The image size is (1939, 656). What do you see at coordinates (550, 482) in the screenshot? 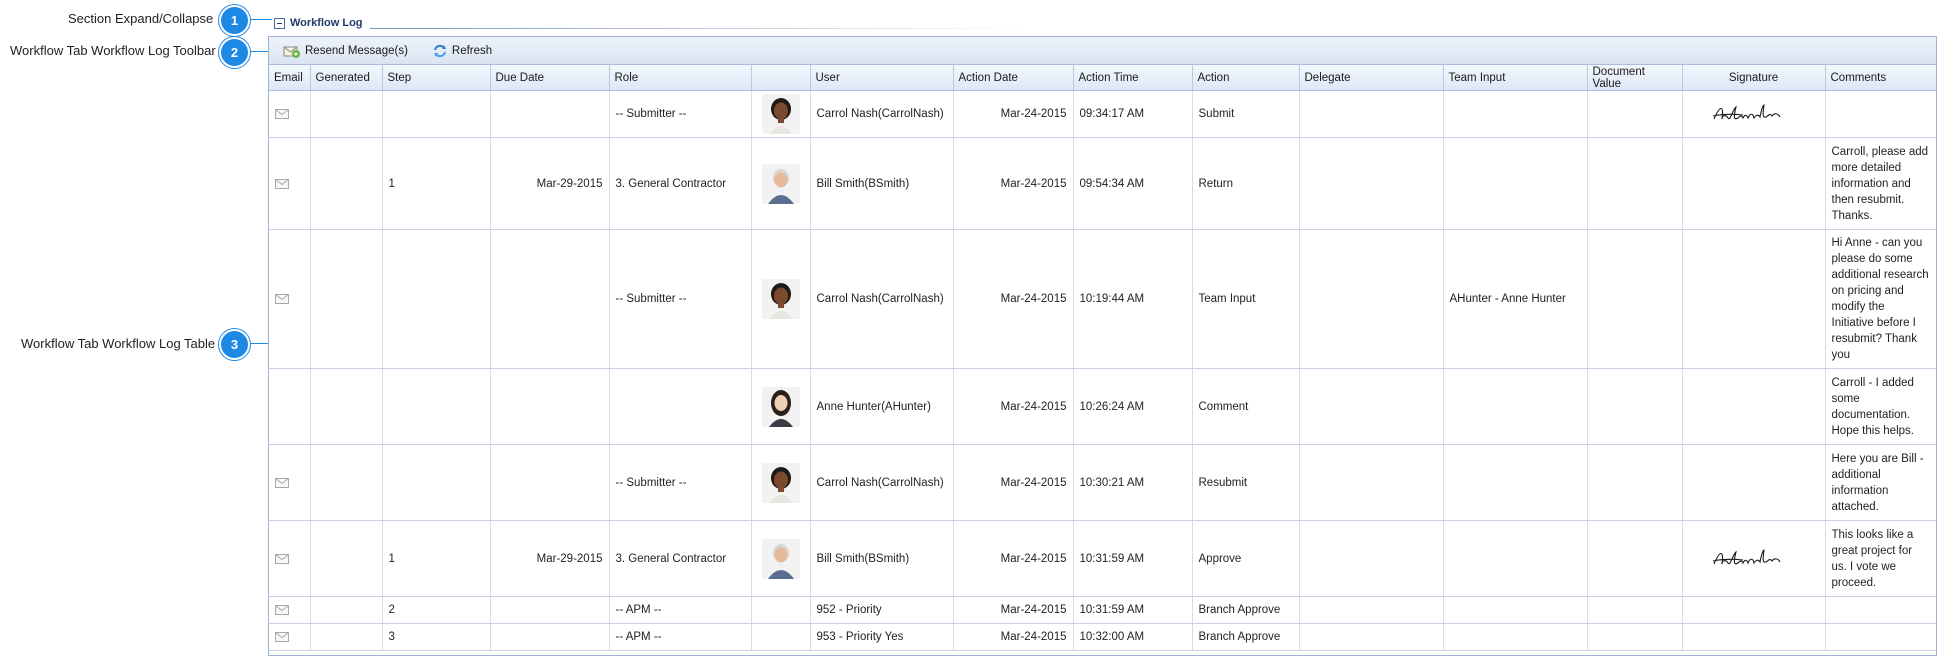
I see `due-date-cell` at bounding box center [550, 482].